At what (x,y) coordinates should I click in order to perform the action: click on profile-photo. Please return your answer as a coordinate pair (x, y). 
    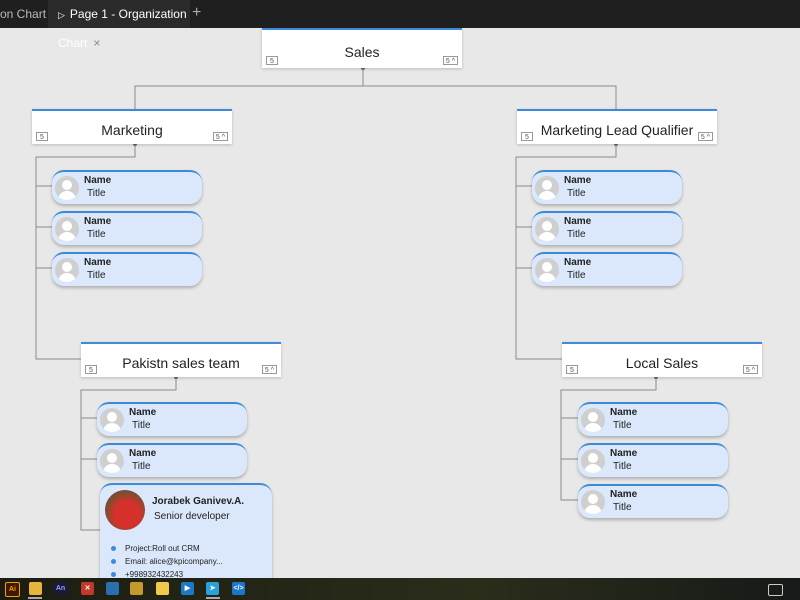
    Looking at the image, I should click on (125, 510).